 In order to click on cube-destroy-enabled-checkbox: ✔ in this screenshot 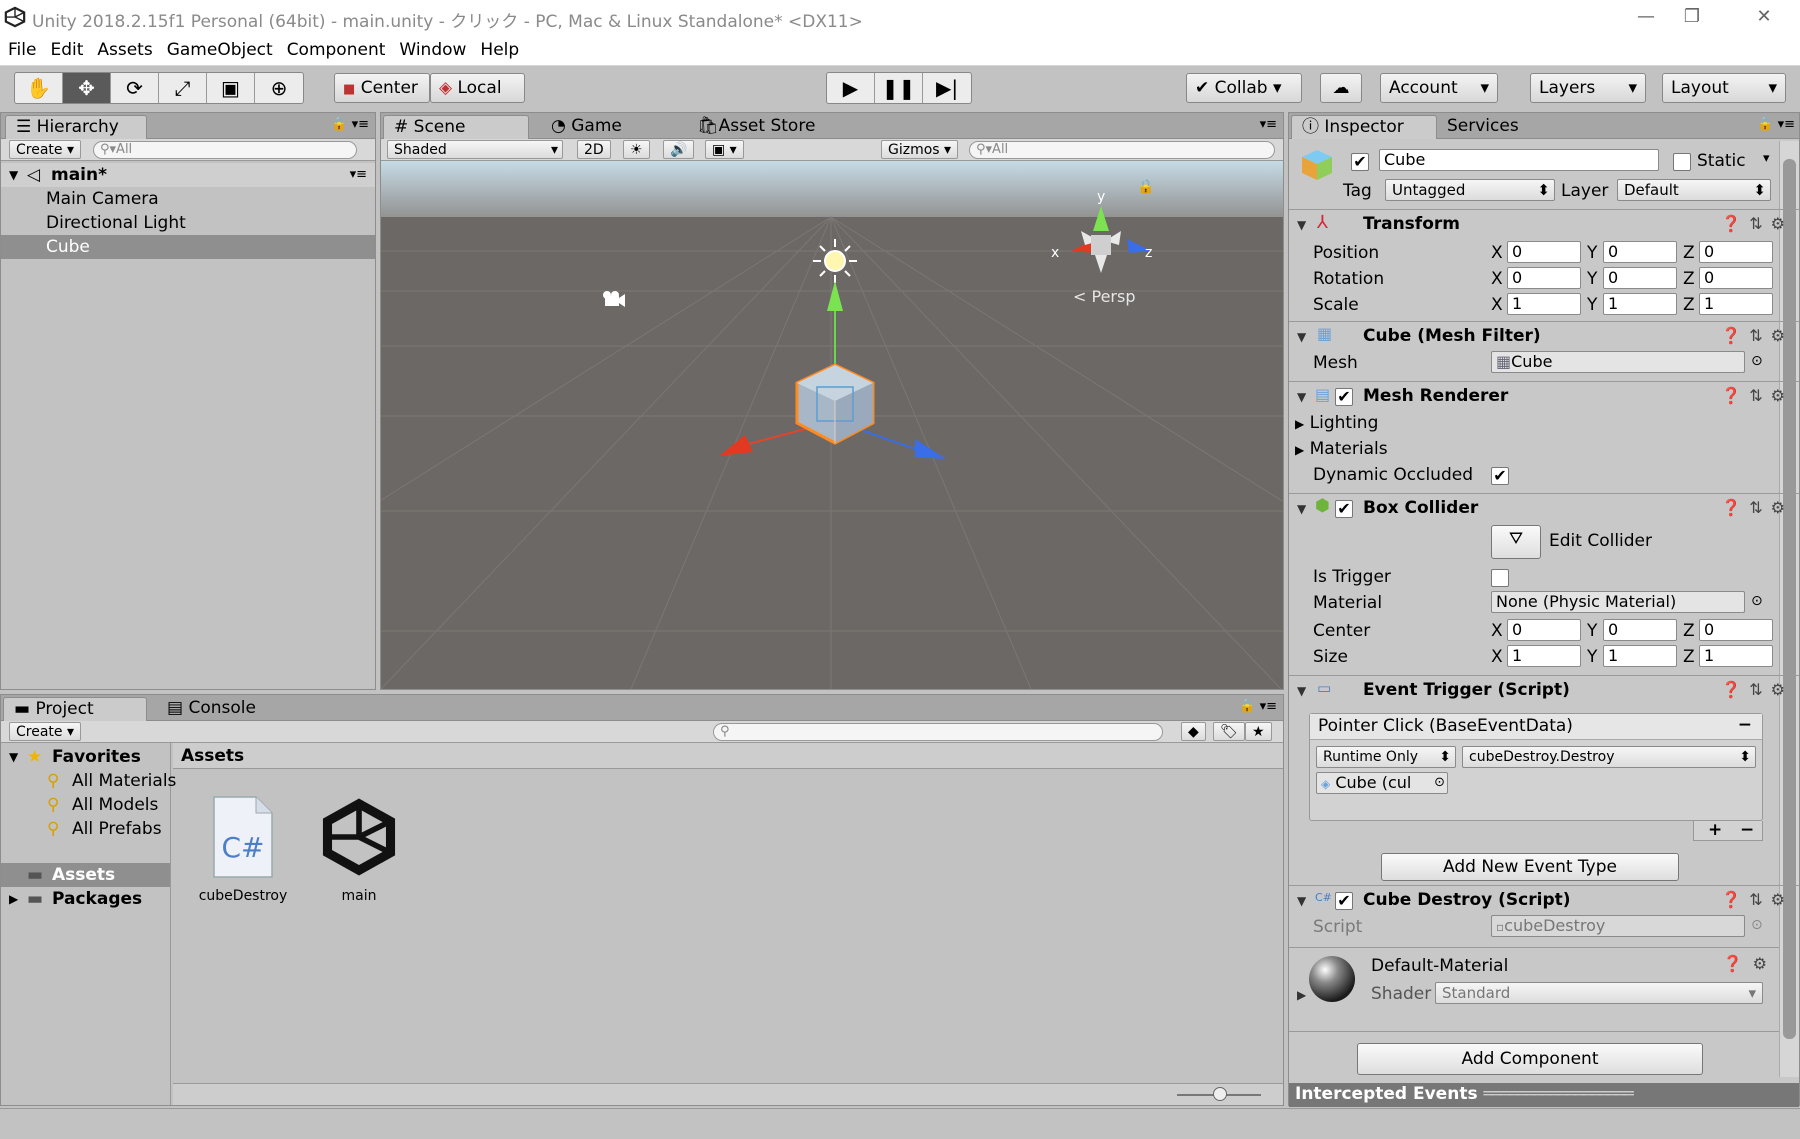, I will do `click(1344, 901)`.